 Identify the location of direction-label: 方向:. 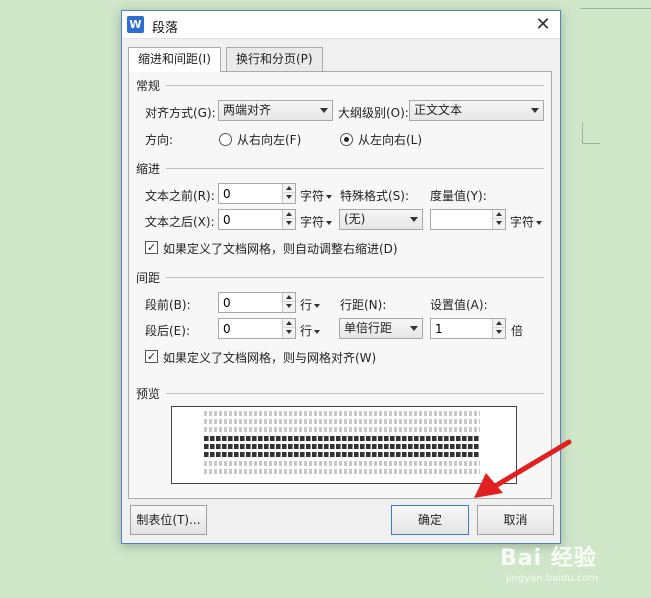
(159, 140).